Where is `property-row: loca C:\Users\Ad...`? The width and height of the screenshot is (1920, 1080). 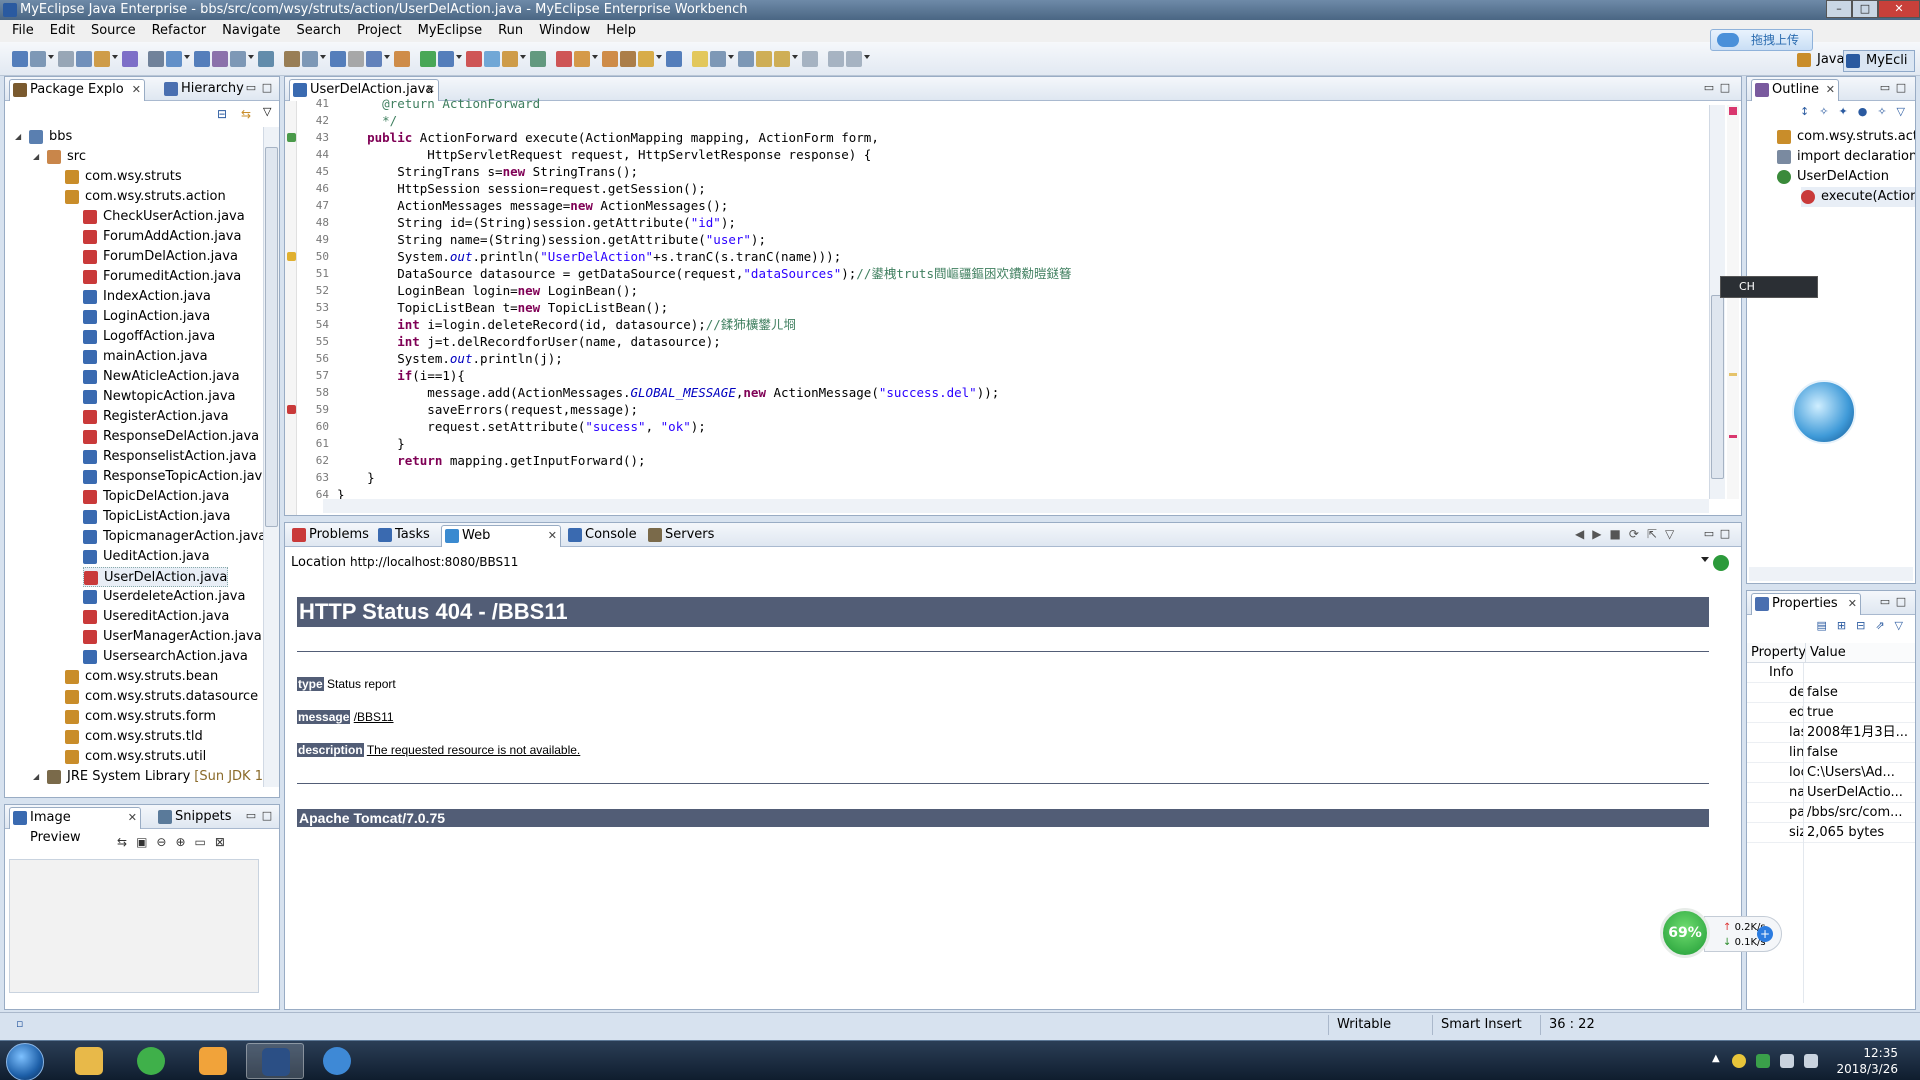
property-row: loca C:\Users\Ad... is located at coordinates (1831, 773).